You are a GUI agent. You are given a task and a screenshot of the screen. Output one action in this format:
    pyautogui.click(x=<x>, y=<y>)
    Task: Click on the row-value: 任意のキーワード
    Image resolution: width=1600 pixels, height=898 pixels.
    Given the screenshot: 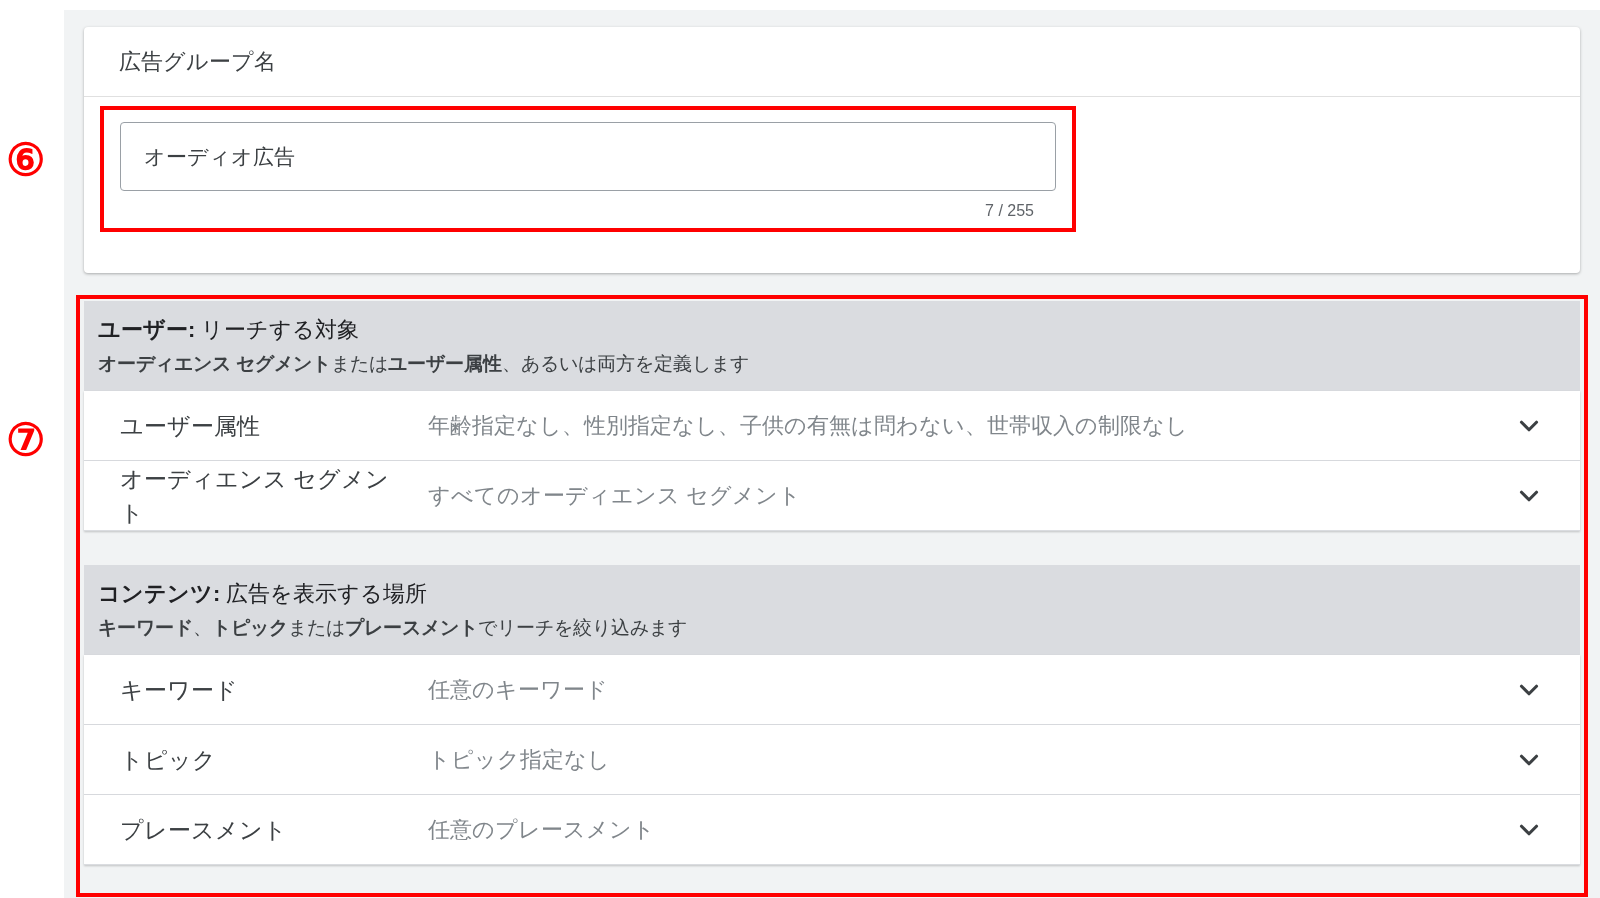 What is the action you would take?
    pyautogui.click(x=518, y=690)
    